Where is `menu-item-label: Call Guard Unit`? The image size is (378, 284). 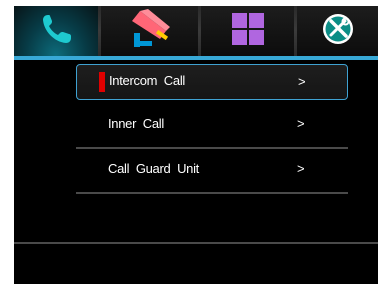 menu-item-label: Call Guard Unit is located at coordinates (153, 168).